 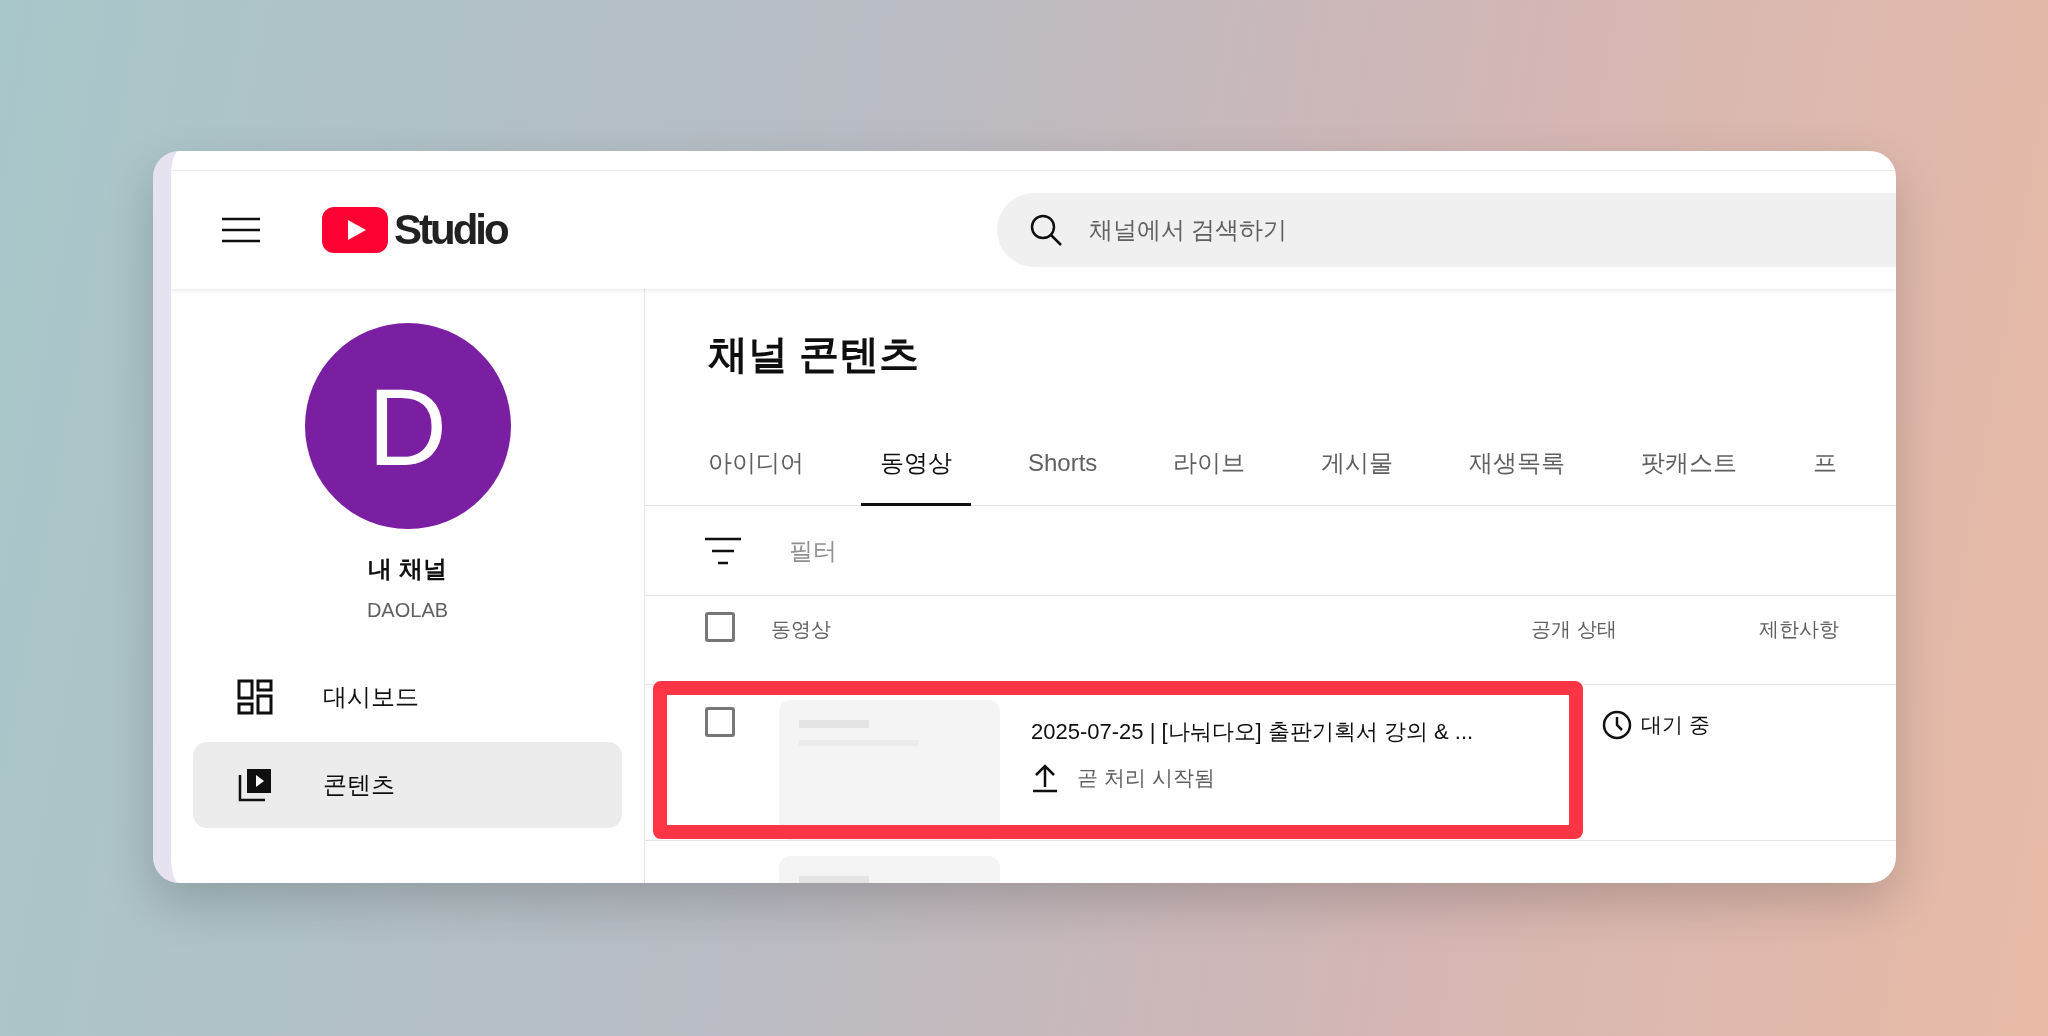 I want to click on sidebar-item: 콘텐츠, so click(x=407, y=785).